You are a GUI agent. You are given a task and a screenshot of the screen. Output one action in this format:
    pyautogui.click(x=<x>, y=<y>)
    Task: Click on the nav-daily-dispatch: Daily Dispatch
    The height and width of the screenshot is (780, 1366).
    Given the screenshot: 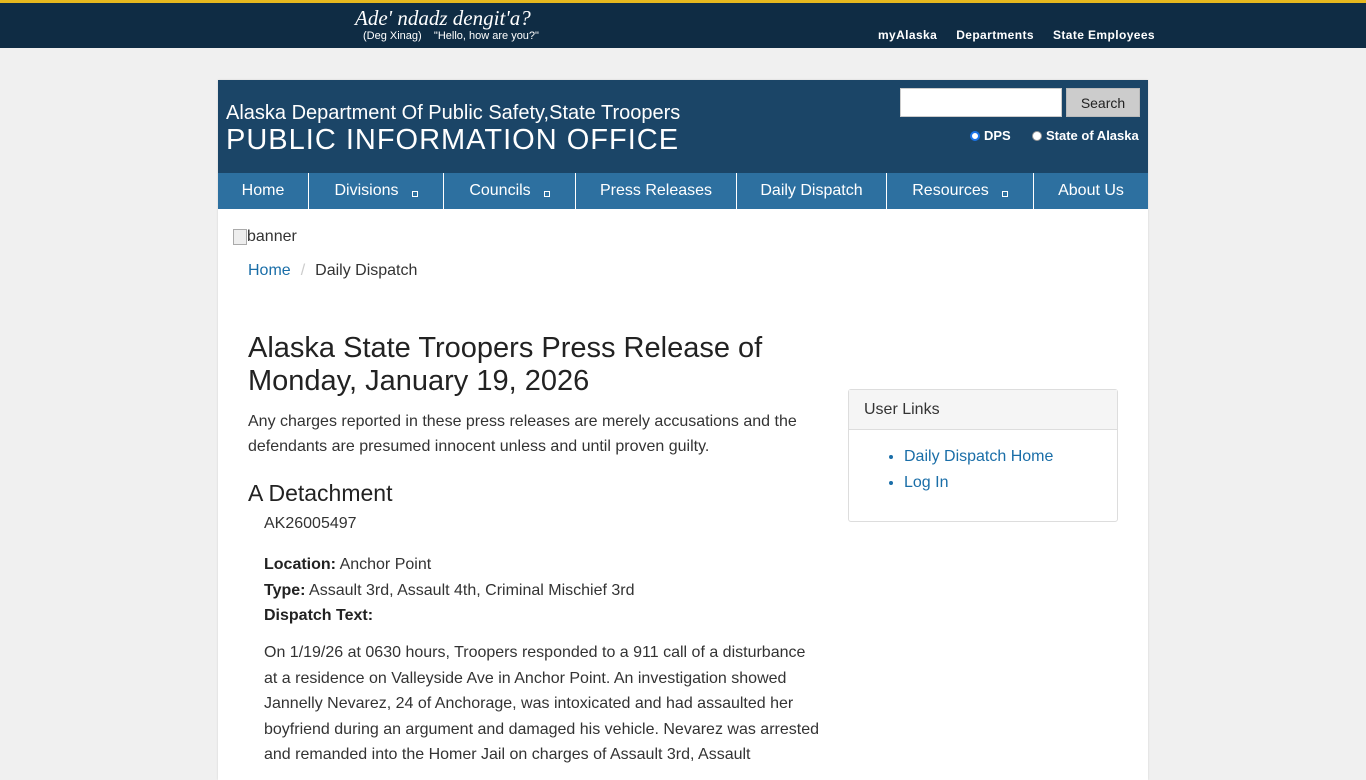 What is the action you would take?
    pyautogui.click(x=812, y=191)
    